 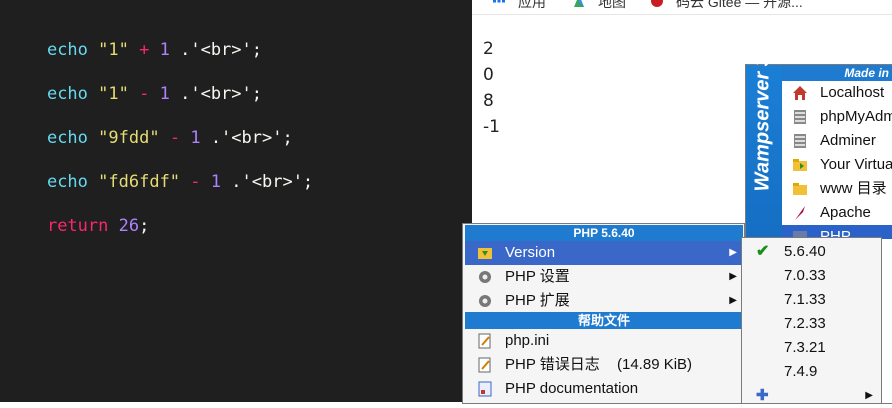 What do you see at coordinates (604, 301) in the screenshot?
I see `menu-item-php-extensions: PHP 扩展 ▶` at bounding box center [604, 301].